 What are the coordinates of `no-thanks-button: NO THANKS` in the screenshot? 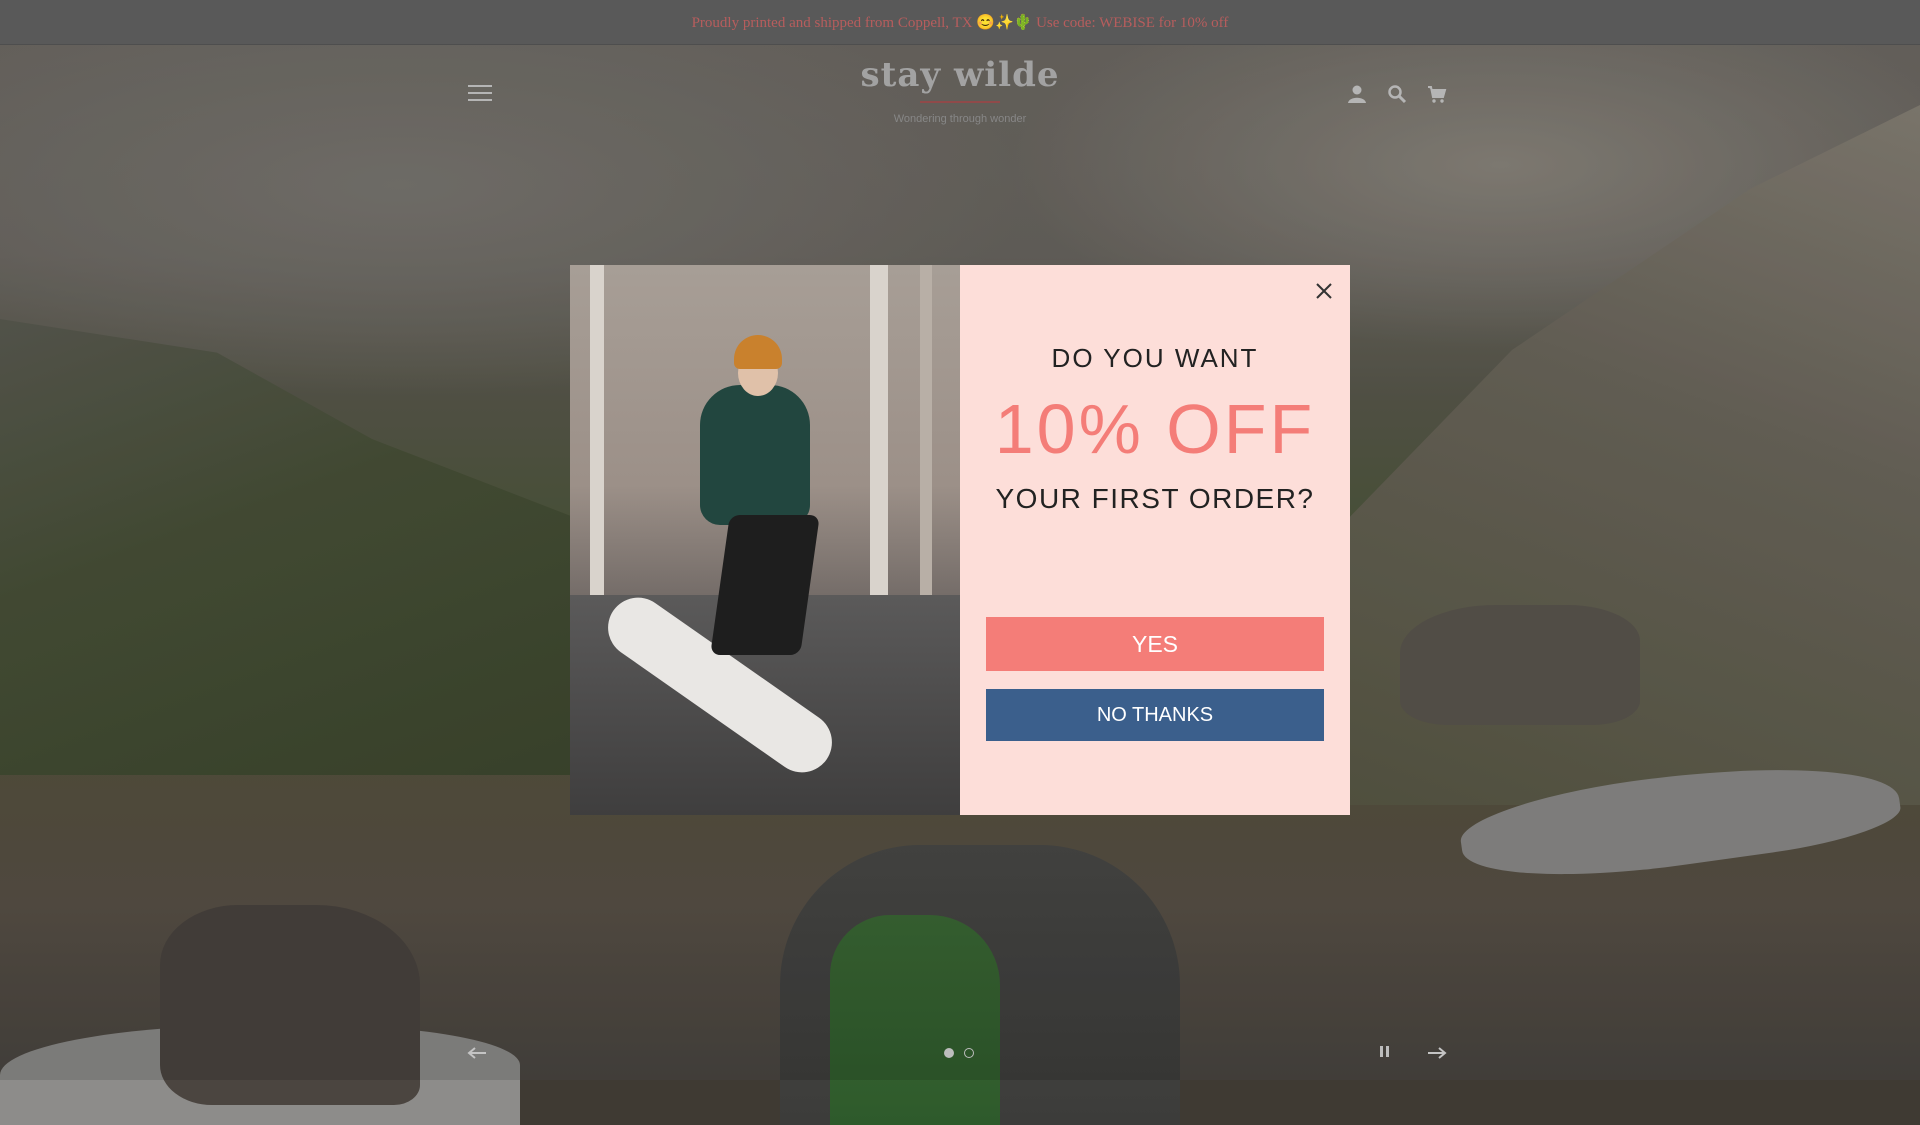 It's located at (1155, 715).